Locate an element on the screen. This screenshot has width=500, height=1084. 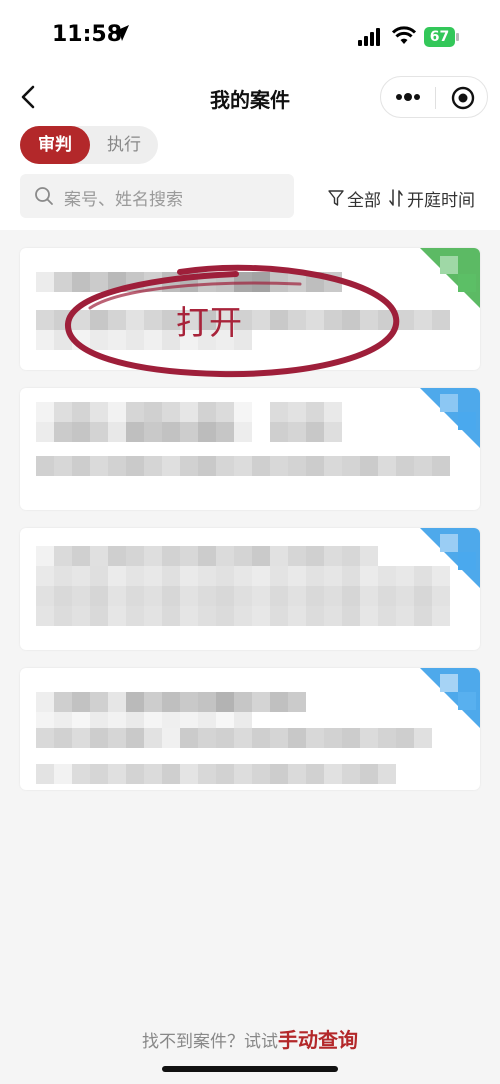
navigation-bar: 我的案件 is located at coordinates (250, 97).